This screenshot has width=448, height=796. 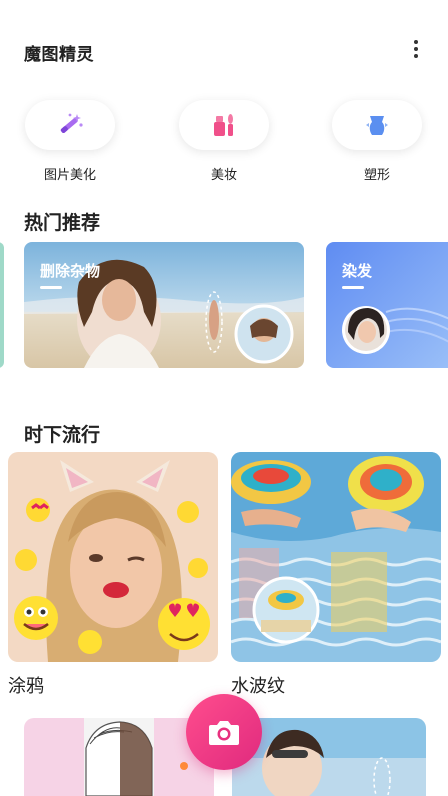 What do you see at coordinates (70, 125) in the screenshot?
I see `magic-wand-icon` at bounding box center [70, 125].